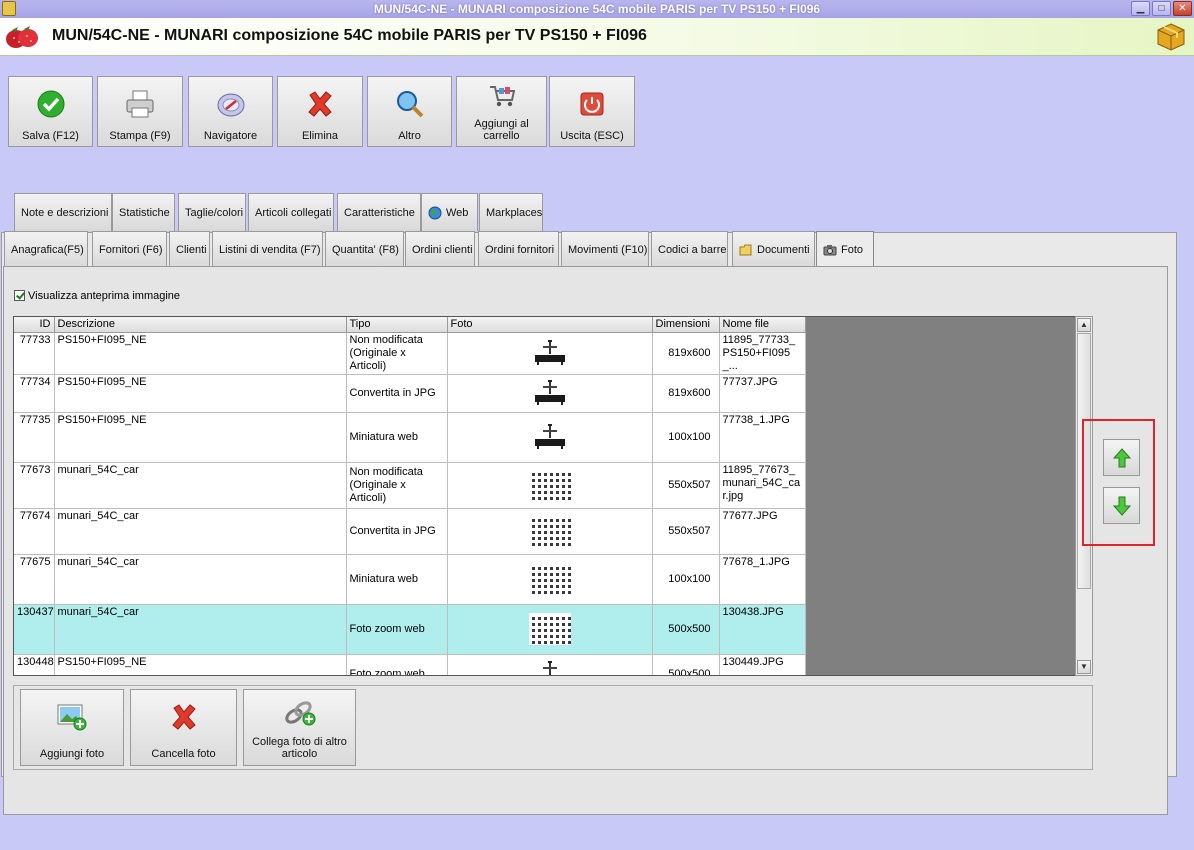 The image size is (1194, 850). I want to click on tab-notes: Note e descrizioni, so click(63, 212).